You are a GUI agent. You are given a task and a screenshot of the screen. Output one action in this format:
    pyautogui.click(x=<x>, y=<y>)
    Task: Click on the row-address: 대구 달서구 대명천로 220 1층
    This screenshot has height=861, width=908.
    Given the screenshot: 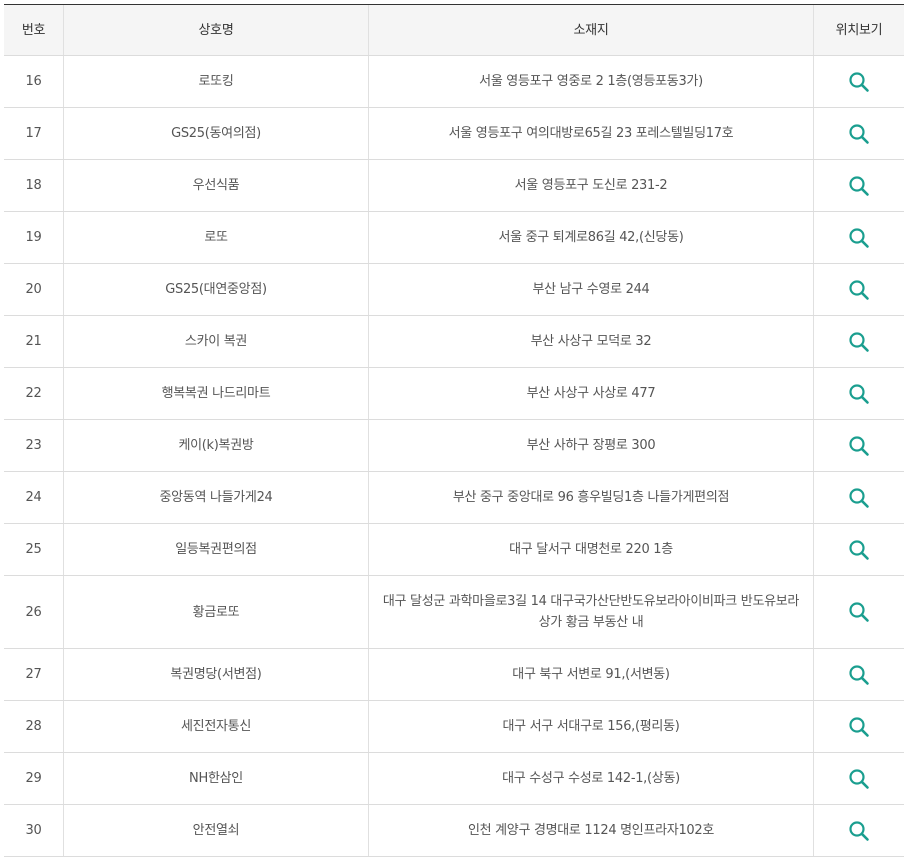 What is the action you would take?
    pyautogui.click(x=591, y=549)
    